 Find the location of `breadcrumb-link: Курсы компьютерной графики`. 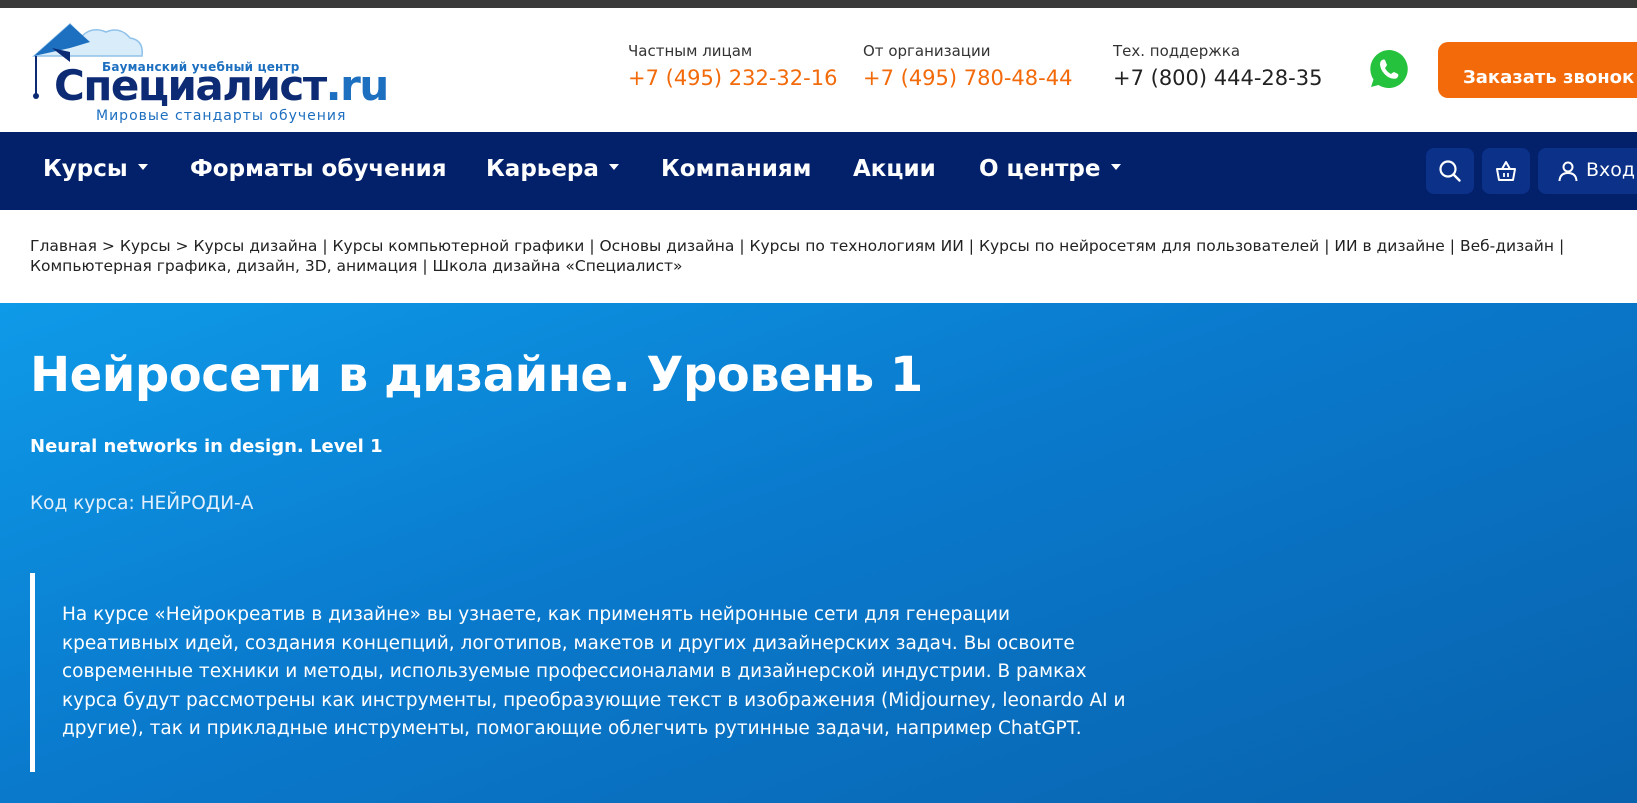

breadcrumb-link: Курсы компьютерной графики is located at coordinates (459, 246).